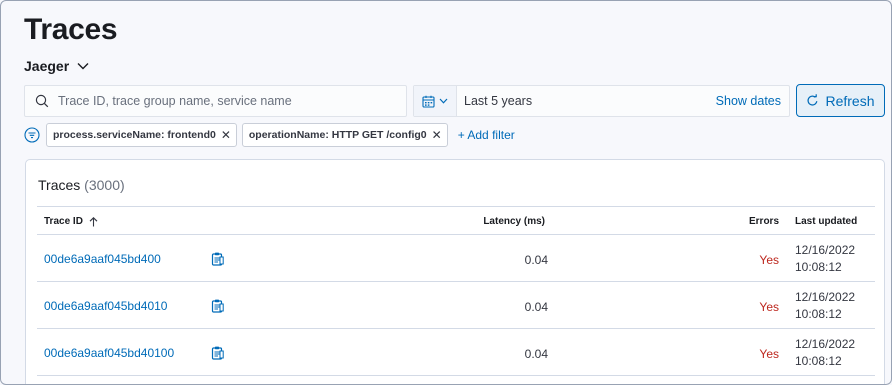 The width and height of the screenshot is (892, 385). What do you see at coordinates (486, 135) in the screenshot?
I see `add-filter-button: + Add filter` at bounding box center [486, 135].